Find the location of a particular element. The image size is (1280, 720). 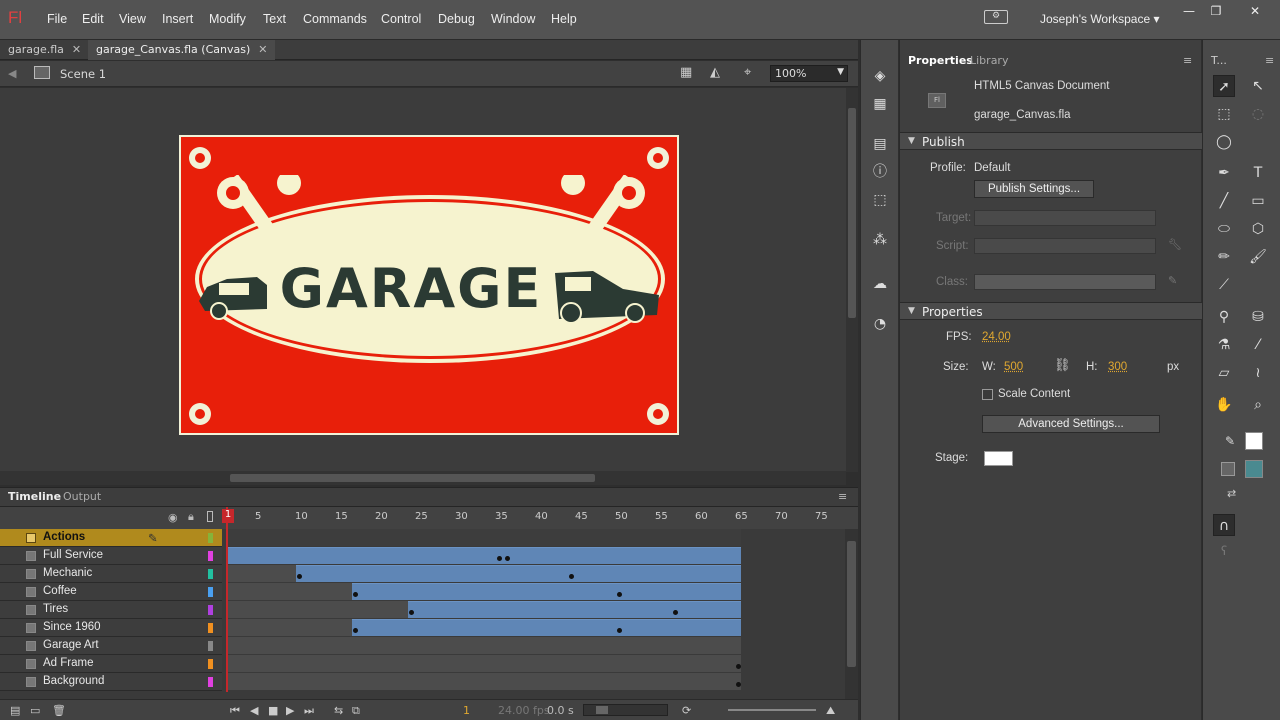

scale-content-checkbox is located at coordinates (987, 394).